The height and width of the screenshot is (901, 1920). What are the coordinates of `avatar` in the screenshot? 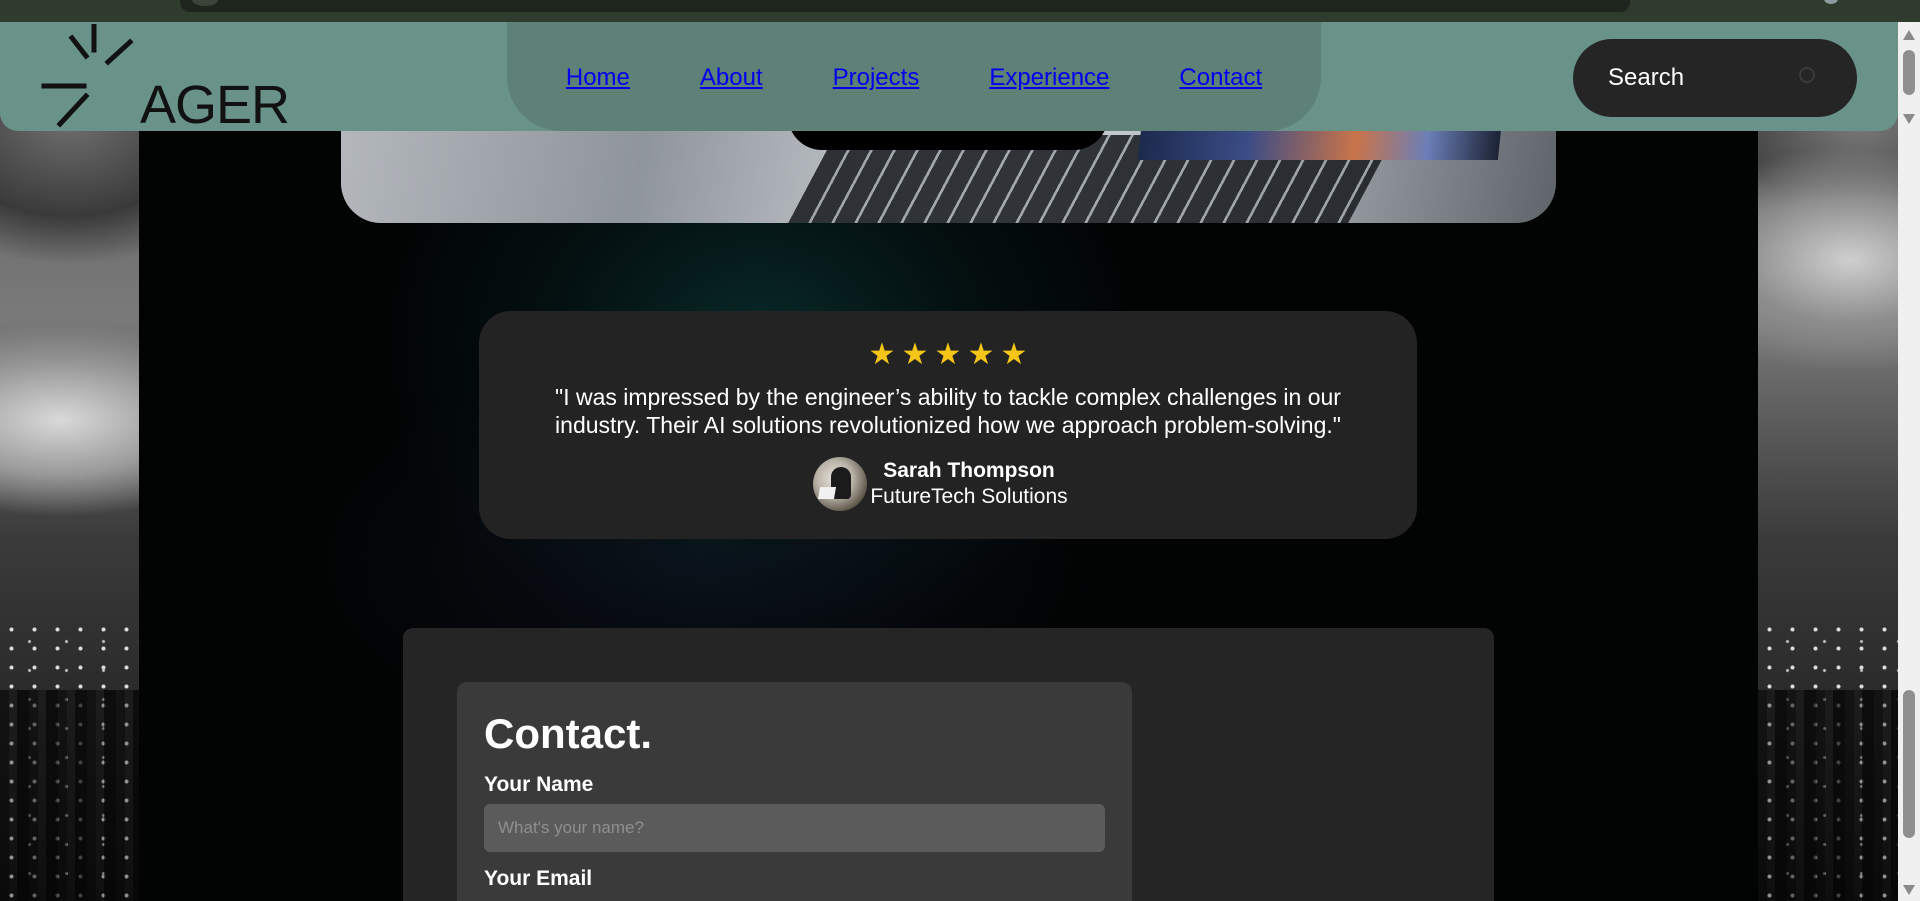 It's located at (840, 484).